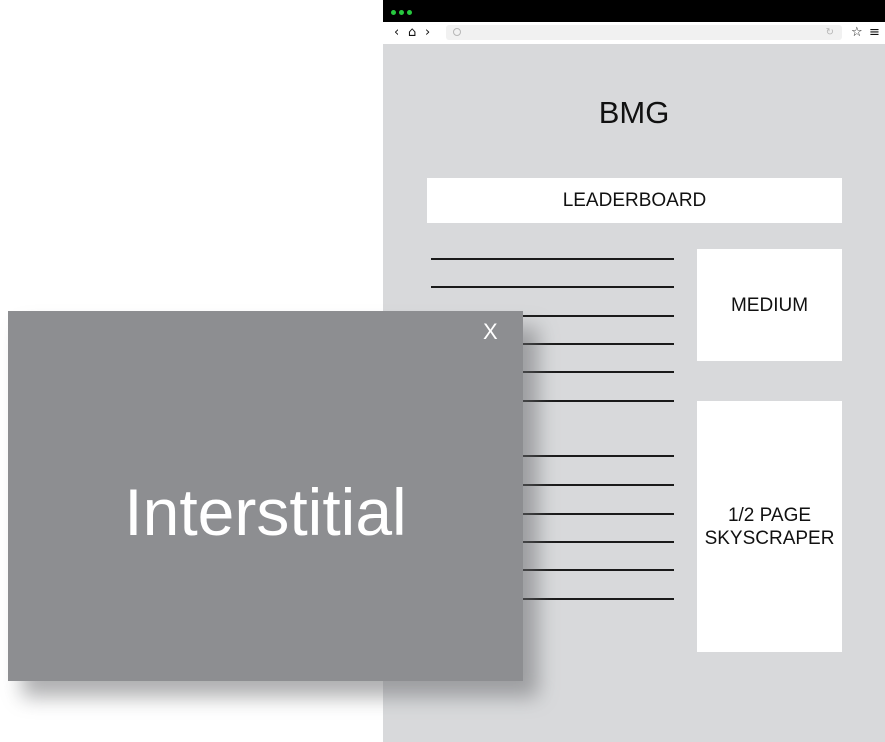  I want to click on medium-label: MEDIUM, so click(769, 305).